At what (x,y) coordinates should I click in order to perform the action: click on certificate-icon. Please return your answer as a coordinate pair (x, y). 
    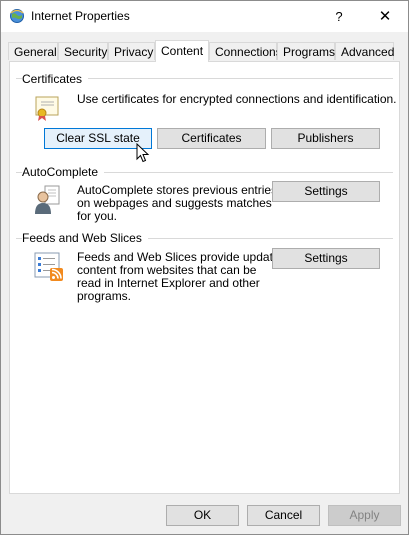
    Looking at the image, I should click on (47, 108).